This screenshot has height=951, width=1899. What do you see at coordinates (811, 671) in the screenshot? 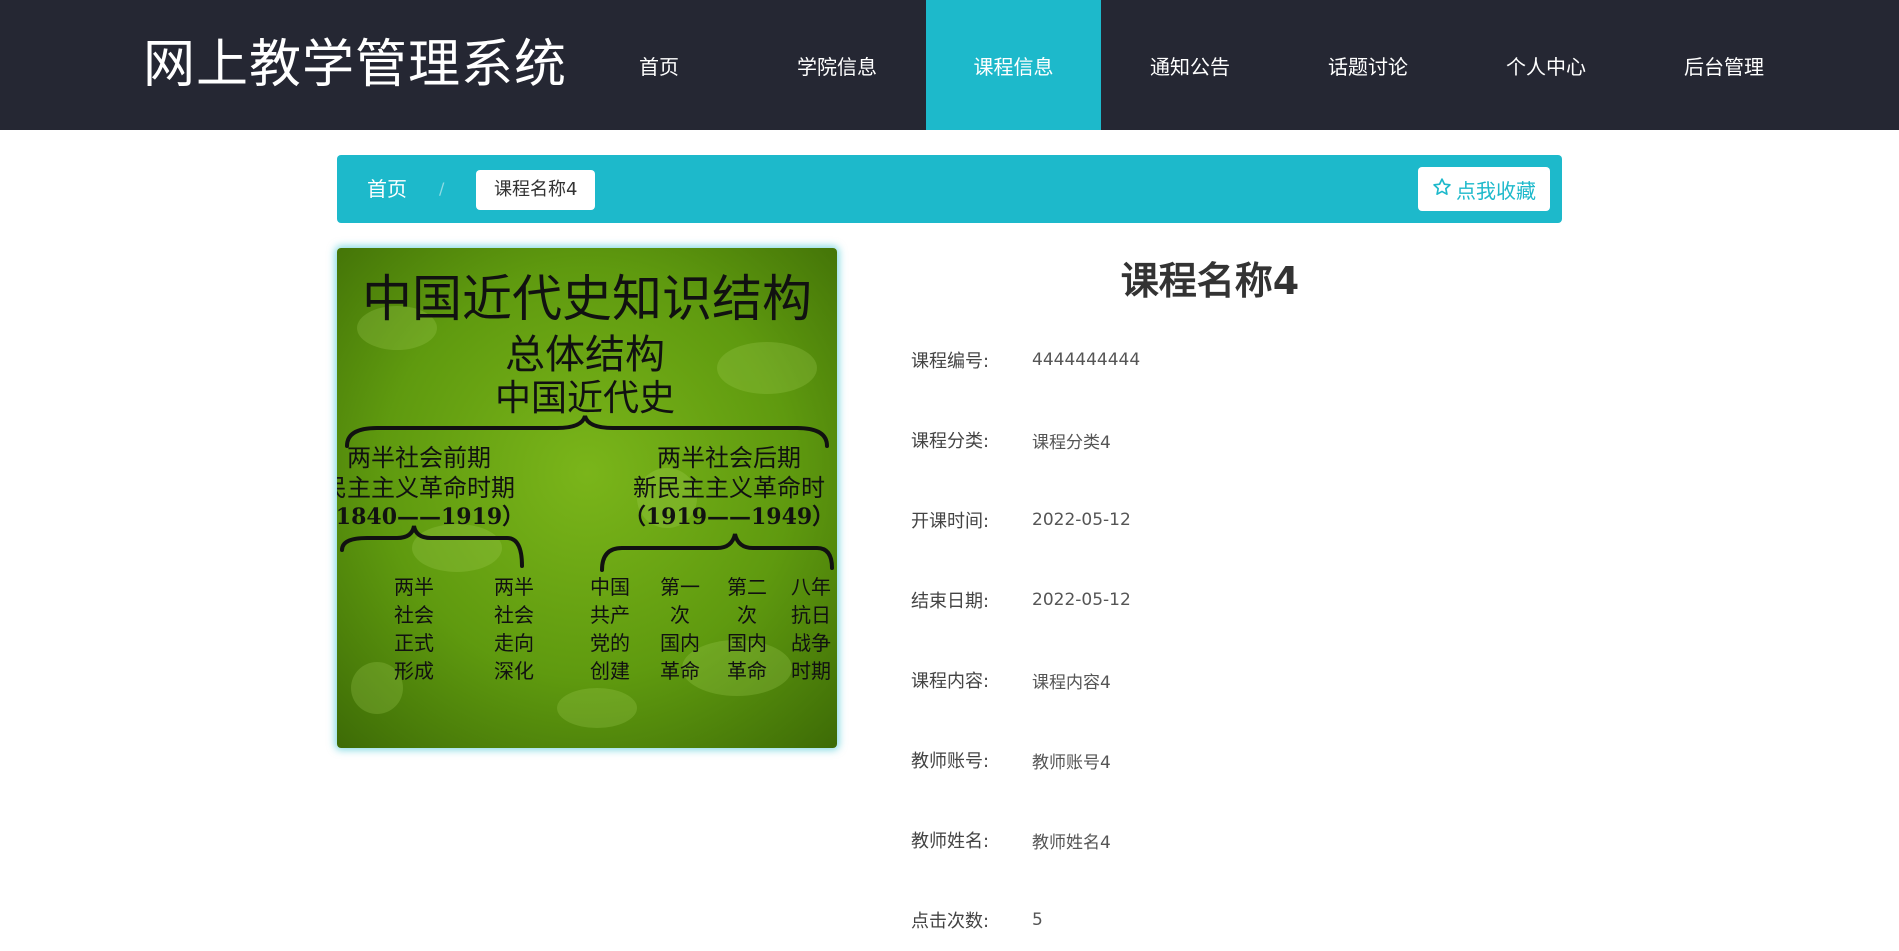
I see `svg-text: 时期` at bounding box center [811, 671].